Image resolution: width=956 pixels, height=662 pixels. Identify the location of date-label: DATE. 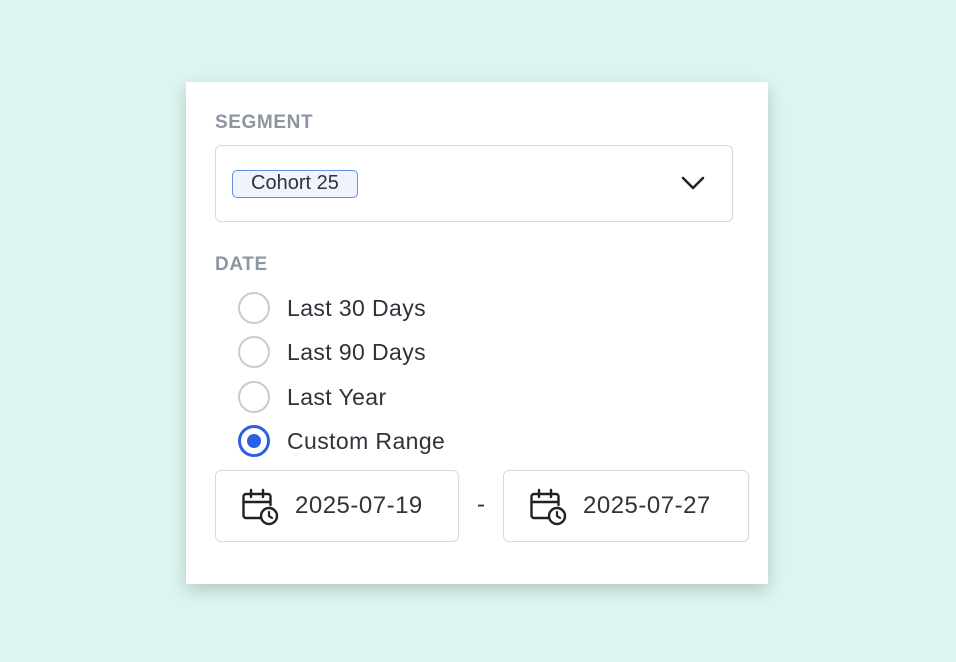
(241, 264).